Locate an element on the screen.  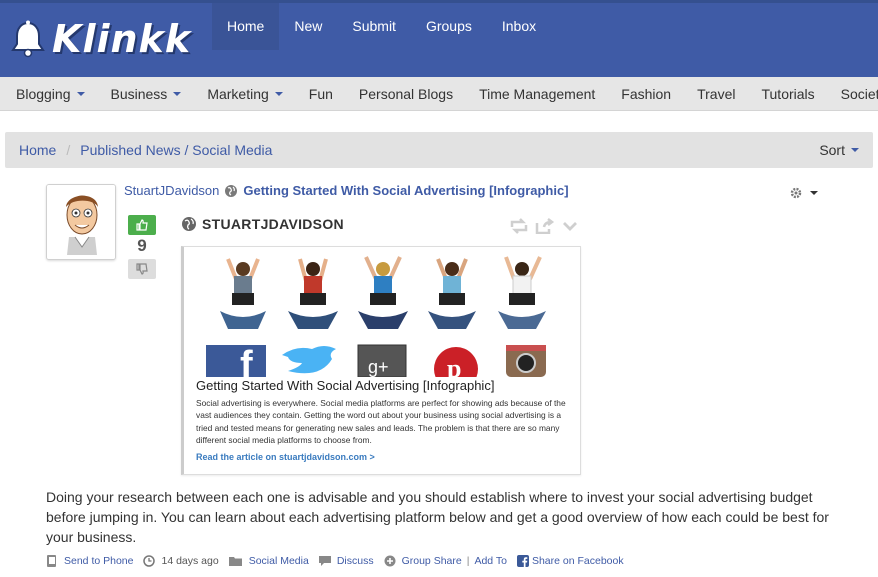
nav-groups: Groups is located at coordinates (449, 26).